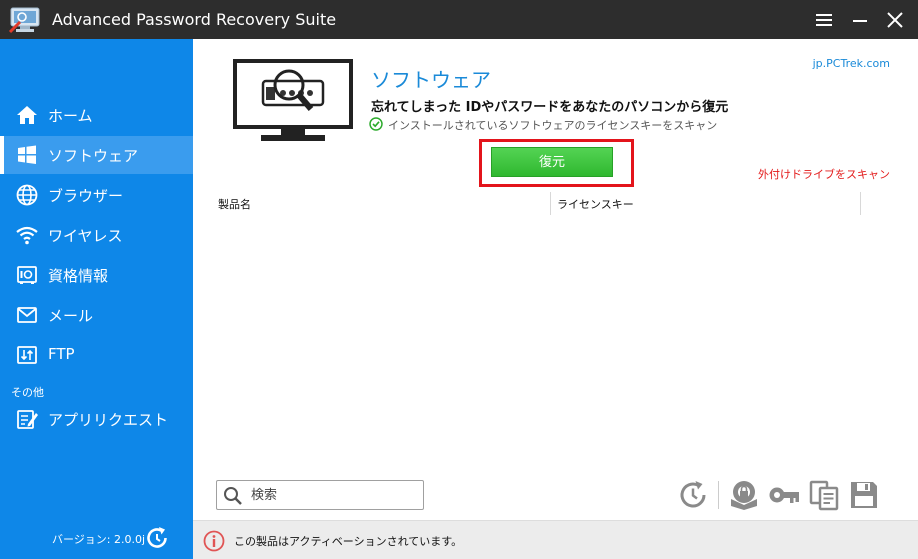  Describe the element at coordinates (27, 154) in the screenshot. I see `windows-icon` at that location.